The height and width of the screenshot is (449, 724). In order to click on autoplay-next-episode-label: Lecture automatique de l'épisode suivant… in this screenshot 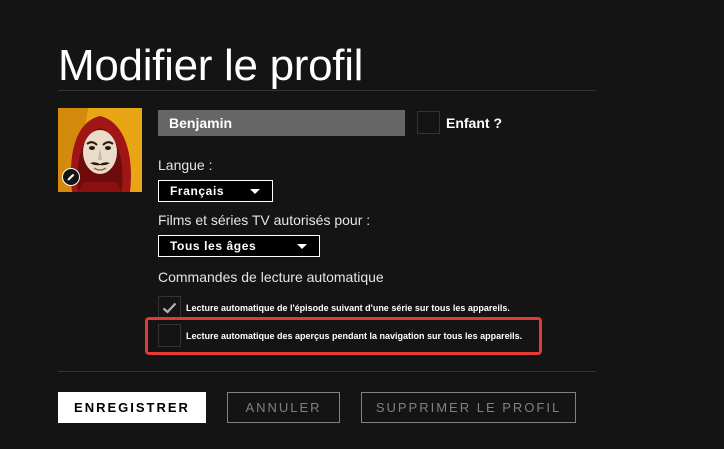, I will do `click(348, 308)`.